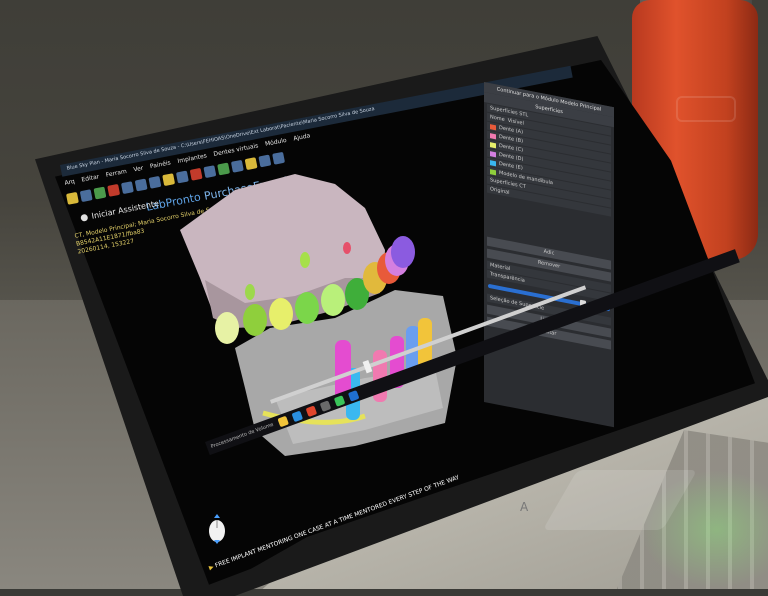  Describe the element at coordinates (127, 188) in the screenshot. I see `undo-icon` at that location.